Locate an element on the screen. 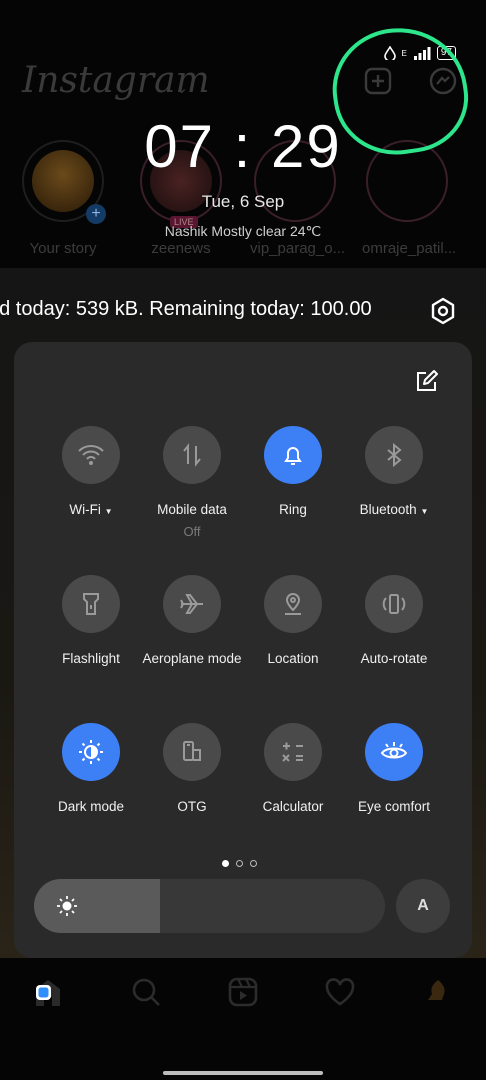 The width and height of the screenshot is (486, 1080). tile-dark-mode: Dark mode is located at coordinates (91, 769).